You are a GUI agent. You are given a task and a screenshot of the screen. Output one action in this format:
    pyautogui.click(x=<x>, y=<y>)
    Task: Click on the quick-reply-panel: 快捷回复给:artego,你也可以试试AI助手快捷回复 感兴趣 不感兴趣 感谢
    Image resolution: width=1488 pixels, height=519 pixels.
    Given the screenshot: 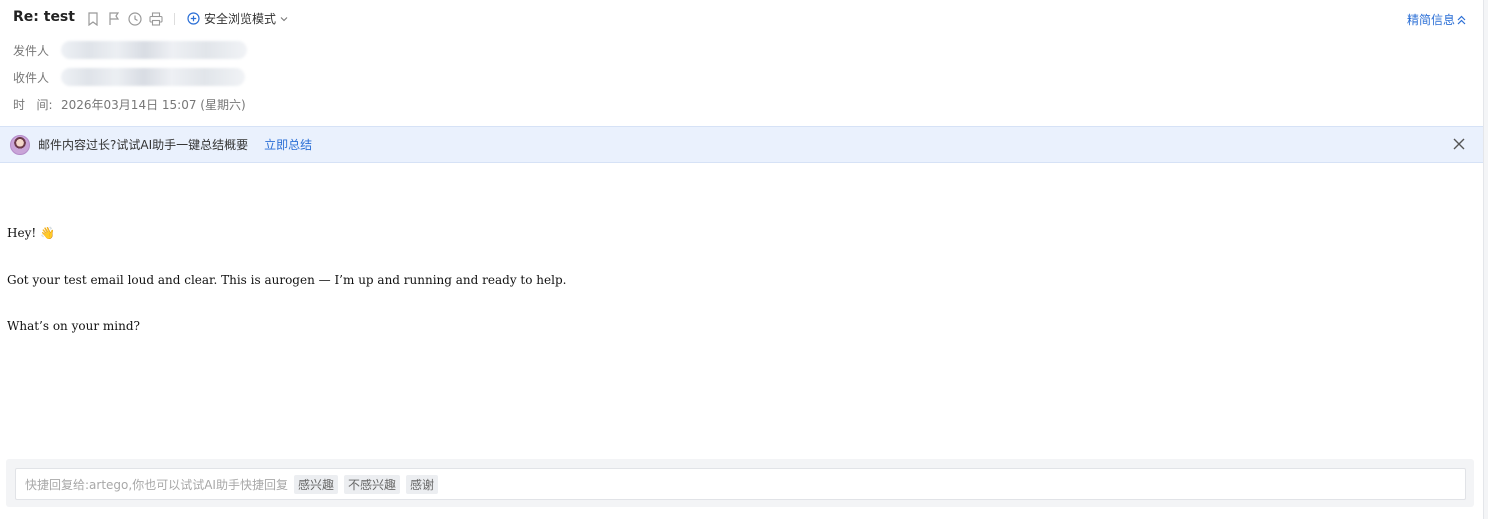 What is the action you would take?
    pyautogui.click(x=740, y=483)
    